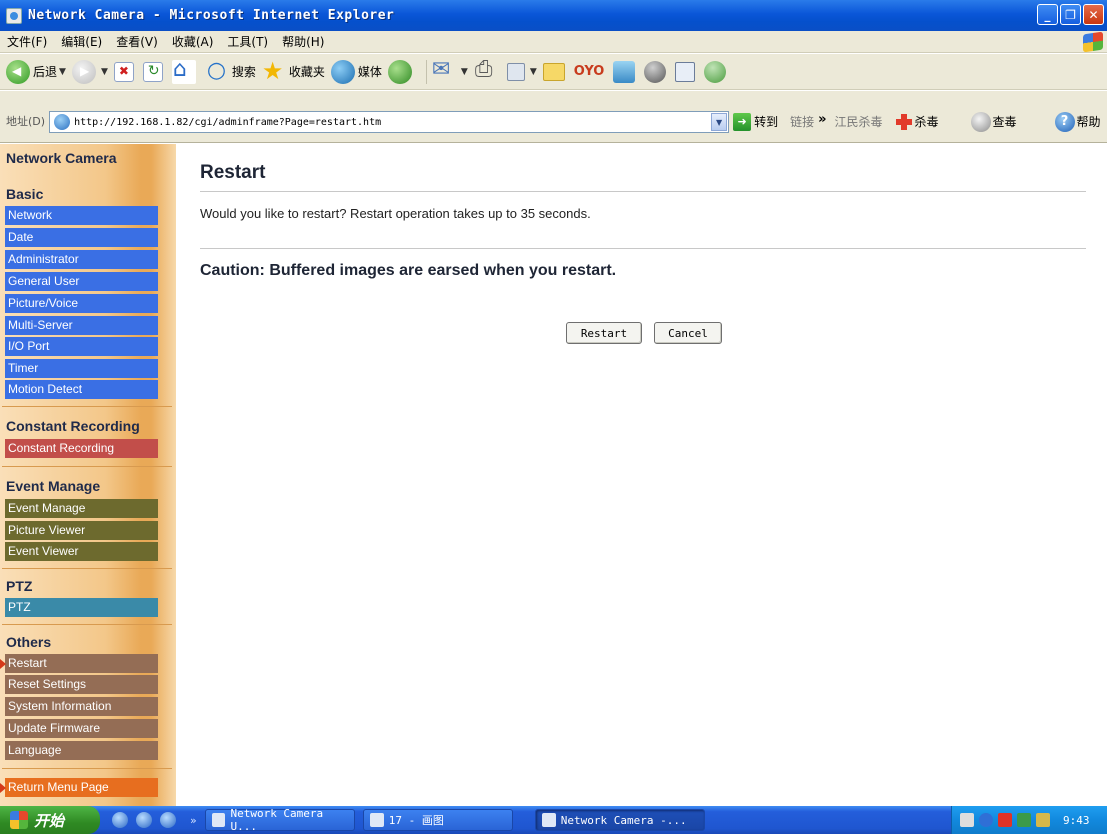 This screenshot has height=834, width=1107. I want to click on refresh-icon, so click(152, 71).